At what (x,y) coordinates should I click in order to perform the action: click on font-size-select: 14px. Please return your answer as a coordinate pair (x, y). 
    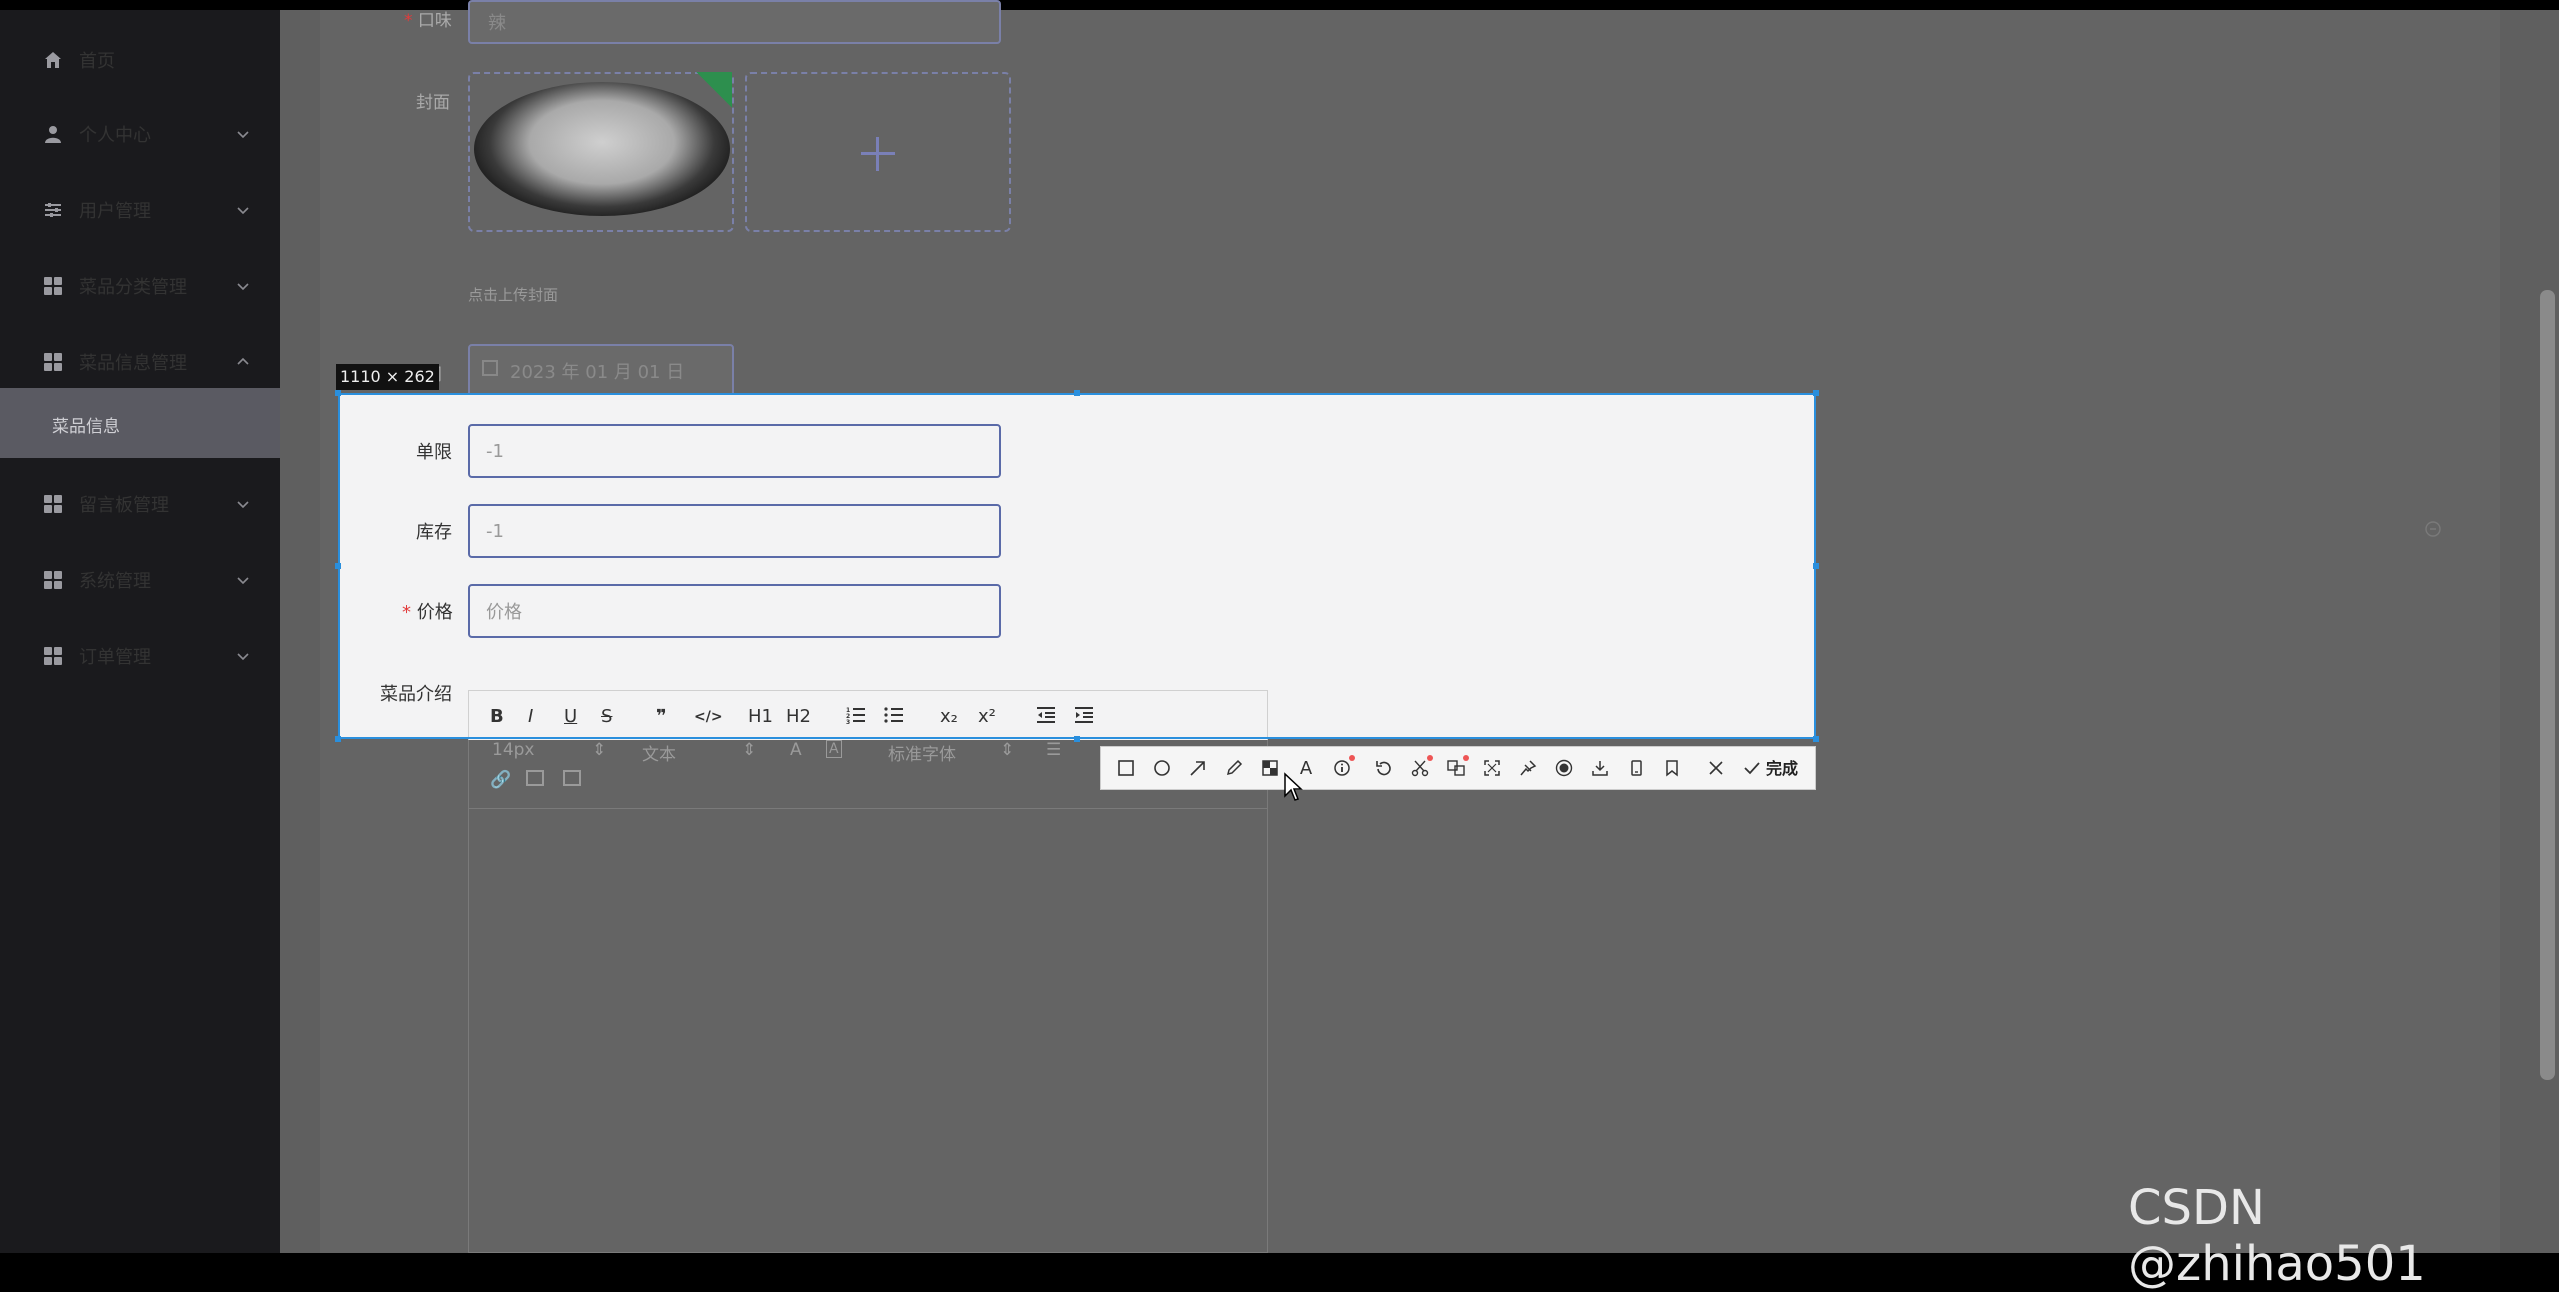
    Looking at the image, I should click on (513, 750).